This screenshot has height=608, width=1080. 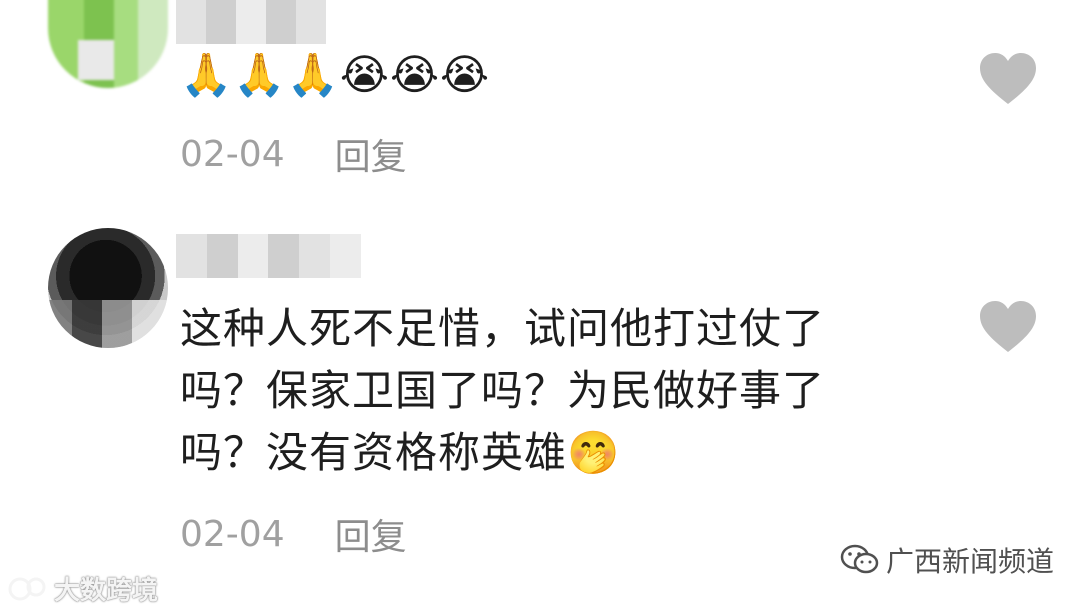 I want to click on comment-emoji-text: 🙏🙏🙏😭😭😭, so click(x=335, y=74).